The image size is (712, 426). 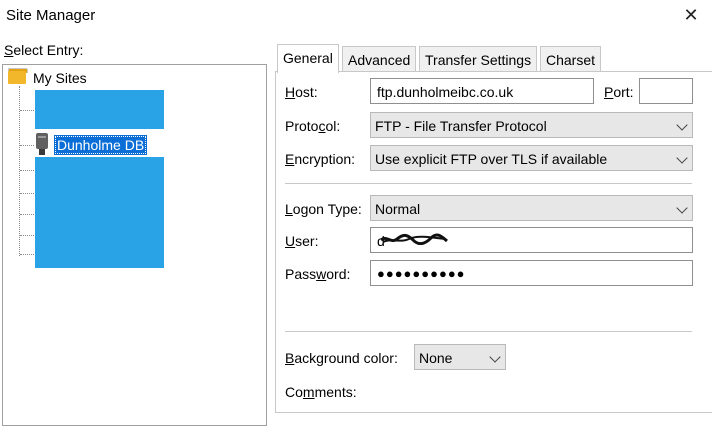 I want to click on tab-transfer-settings: Transfer Settings, so click(x=478, y=59).